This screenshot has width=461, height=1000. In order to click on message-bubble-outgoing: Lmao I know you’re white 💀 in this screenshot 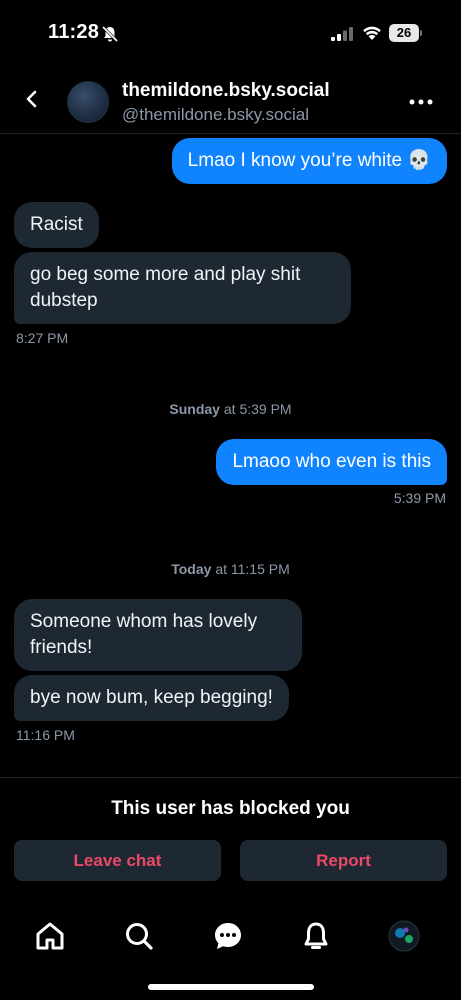, I will do `click(309, 161)`.